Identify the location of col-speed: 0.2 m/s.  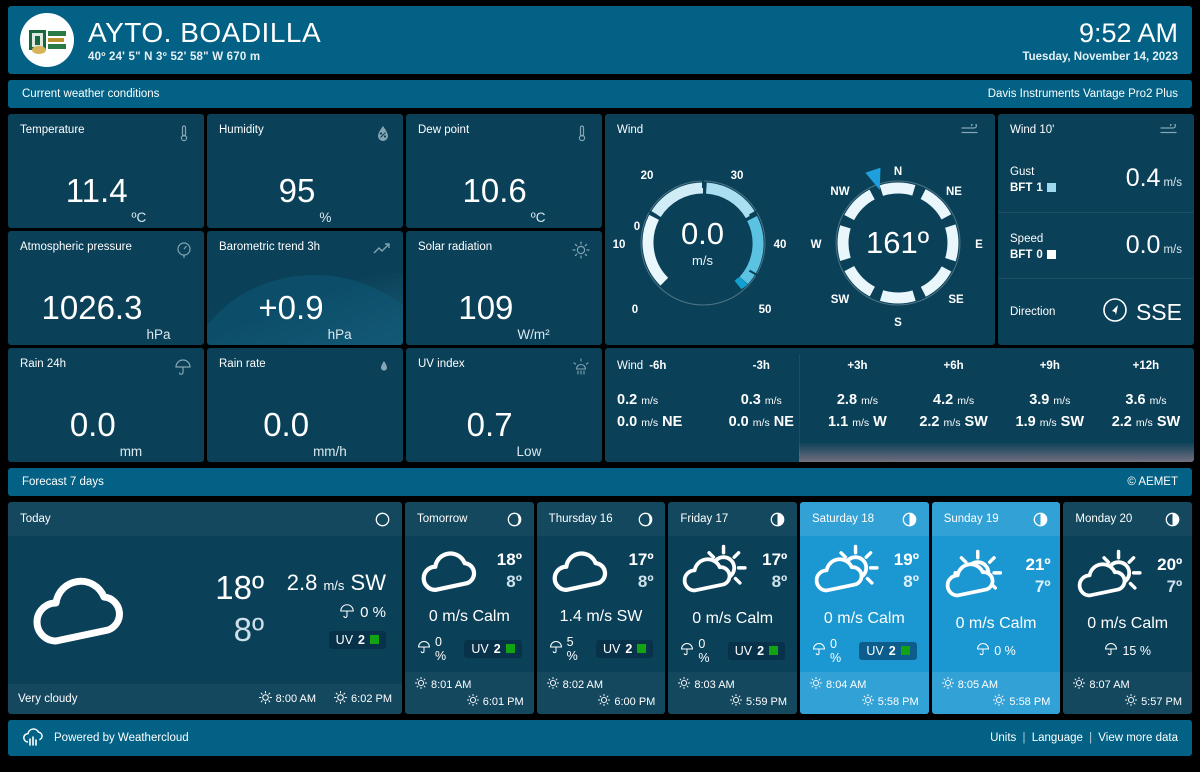
(638, 400).